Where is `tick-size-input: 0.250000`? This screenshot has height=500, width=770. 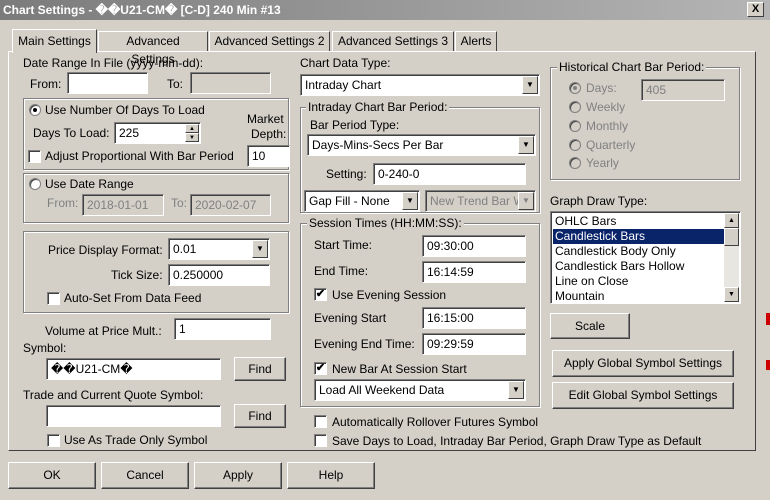 tick-size-input: 0.250000 is located at coordinates (219, 275).